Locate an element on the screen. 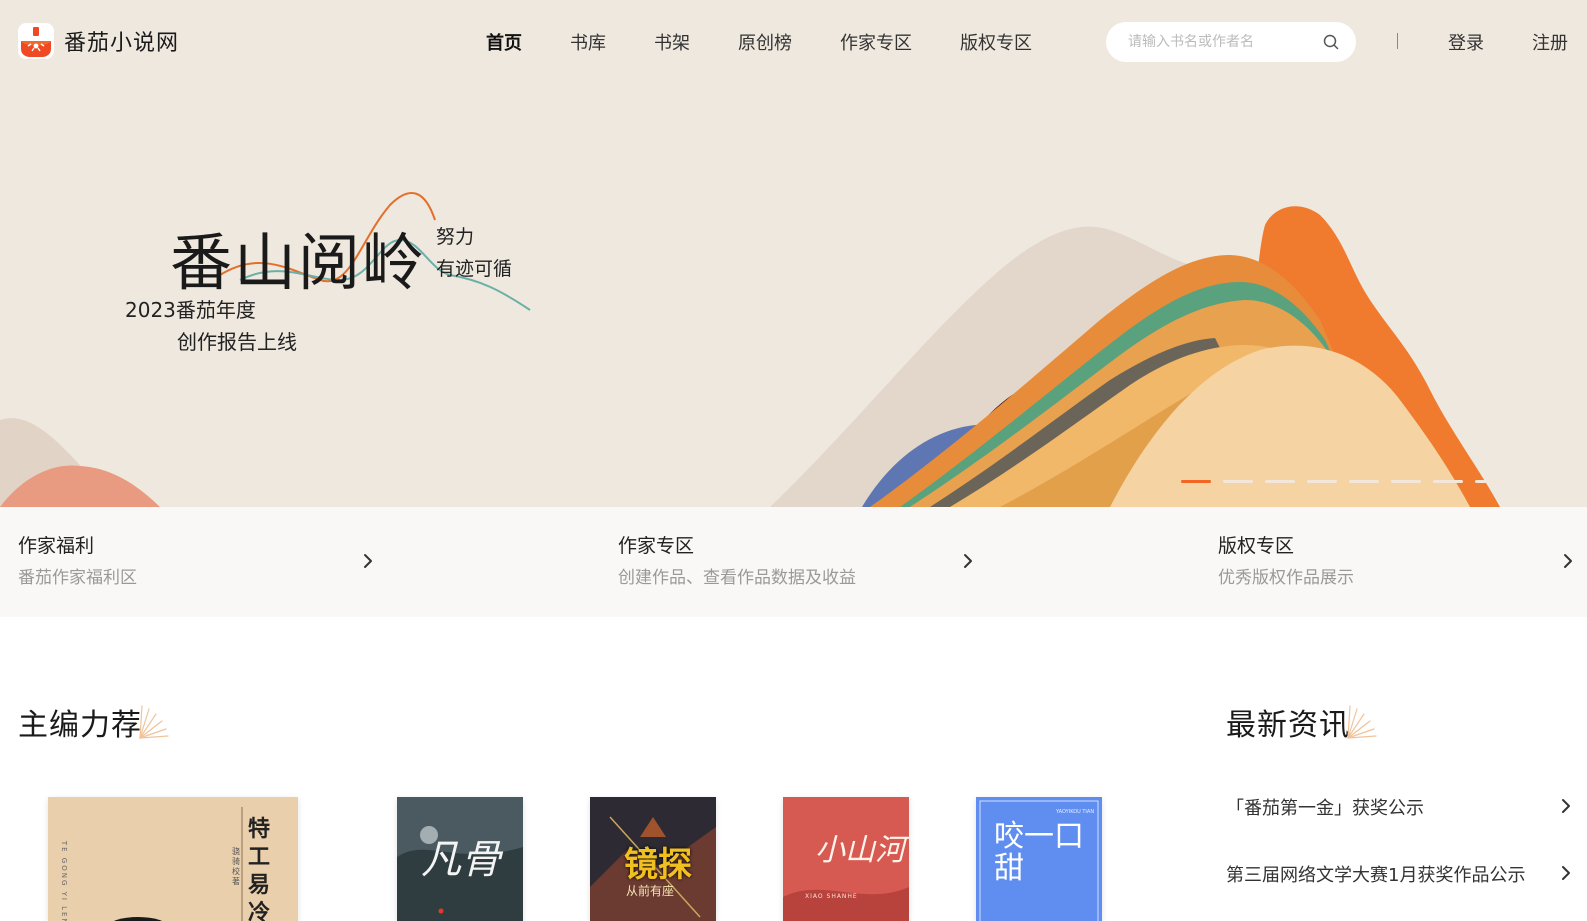  quick-link-title: 作家专区 is located at coordinates (656, 546).